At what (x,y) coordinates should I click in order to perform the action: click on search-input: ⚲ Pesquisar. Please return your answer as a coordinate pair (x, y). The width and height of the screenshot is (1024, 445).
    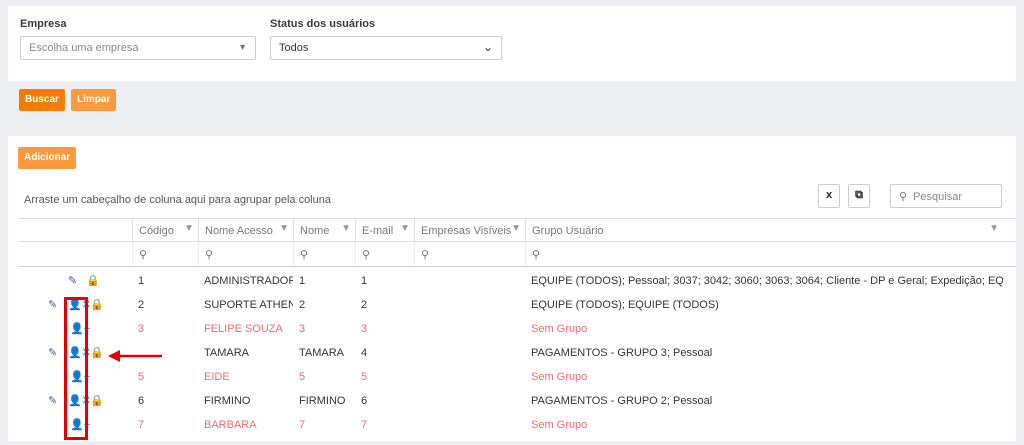
    Looking at the image, I should click on (946, 196).